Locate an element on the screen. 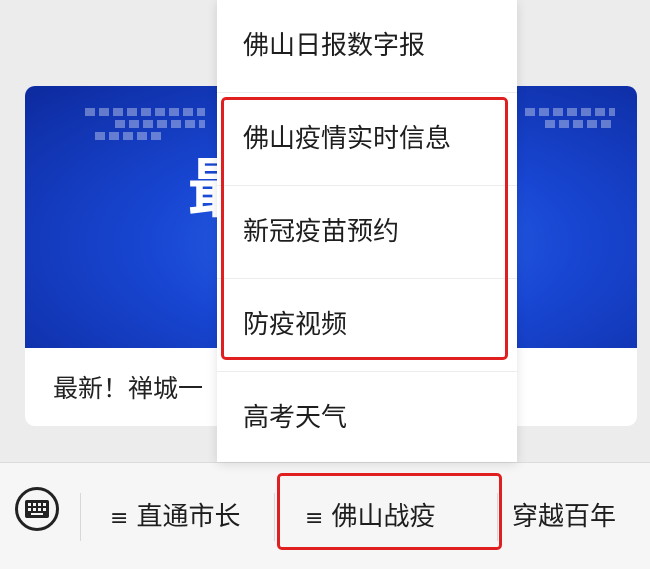 Image resolution: width=650 pixels, height=569 pixels. menu-tab-label: 佛山战疫 is located at coordinates (383, 517).